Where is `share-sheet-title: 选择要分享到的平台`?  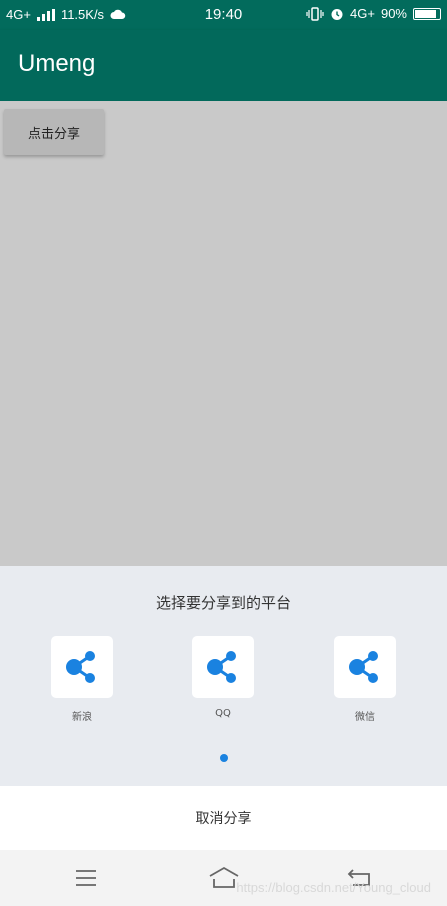 share-sheet-title: 选择要分享到的平台 is located at coordinates (223, 603).